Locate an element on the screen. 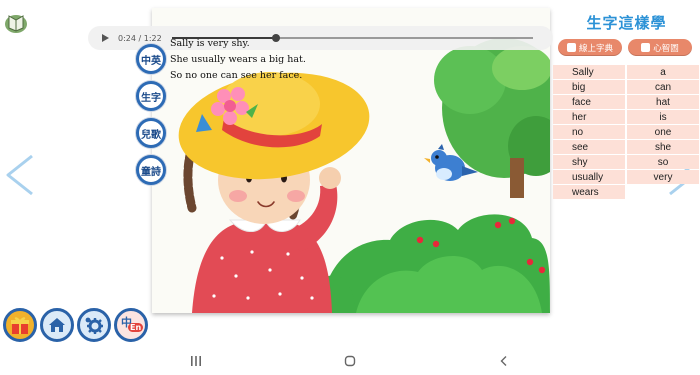 This screenshot has height=375, width=700. gift-button is located at coordinates (20, 325).